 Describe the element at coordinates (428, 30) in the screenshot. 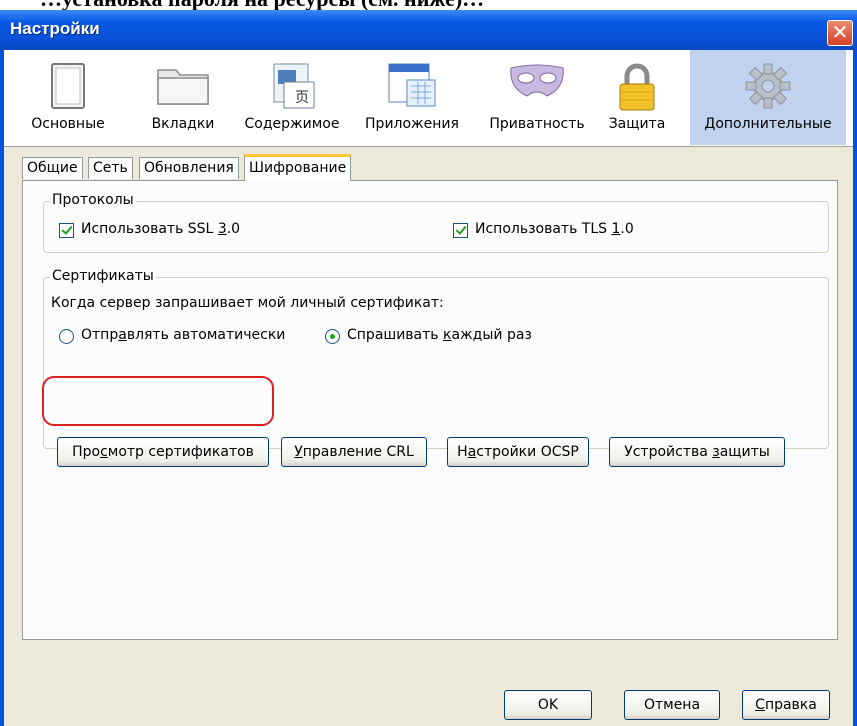

I see `title-bar: Настройки ✕` at that location.